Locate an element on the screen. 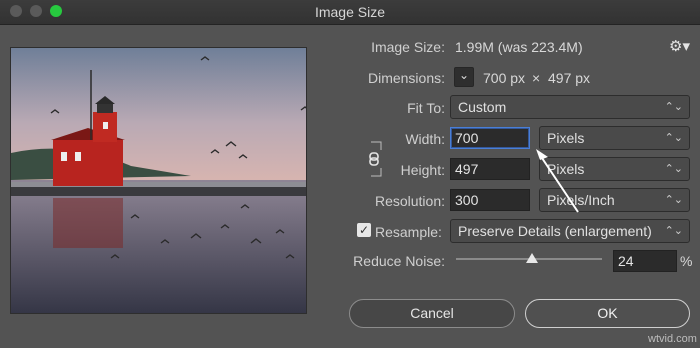 This screenshot has width=700, height=348. reduce-noise-label: Reduce Noise: is located at coordinates (399, 261).